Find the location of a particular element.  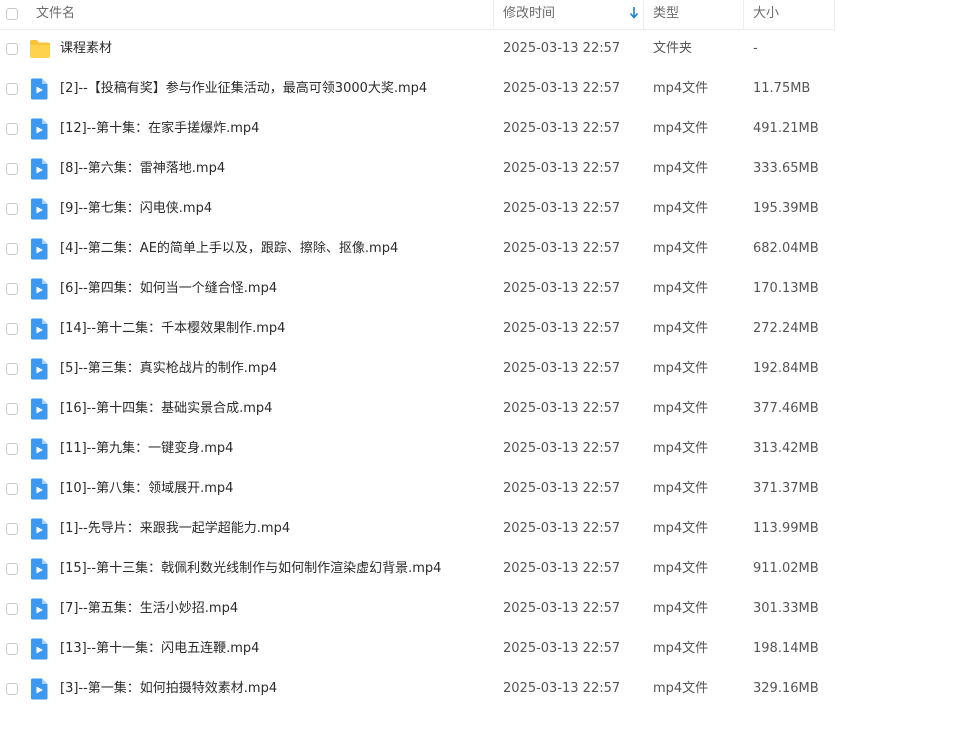

file-size: 192.84MB is located at coordinates (786, 368).